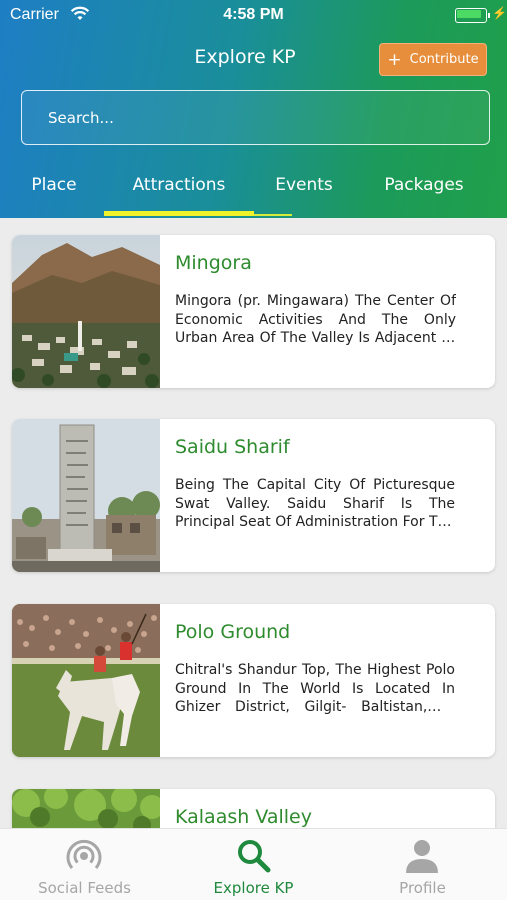  What do you see at coordinates (84, 854) in the screenshot?
I see `broadcast-icon` at bounding box center [84, 854].